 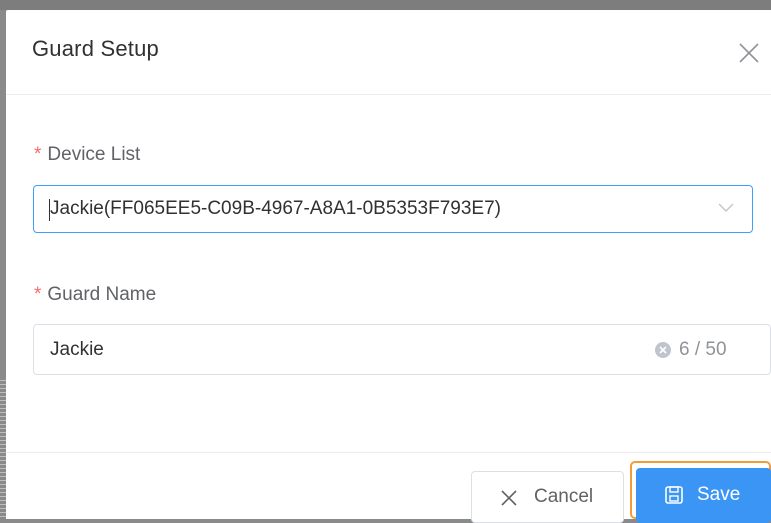 What do you see at coordinates (385, 5) in the screenshot?
I see `page-backdrop` at bounding box center [385, 5].